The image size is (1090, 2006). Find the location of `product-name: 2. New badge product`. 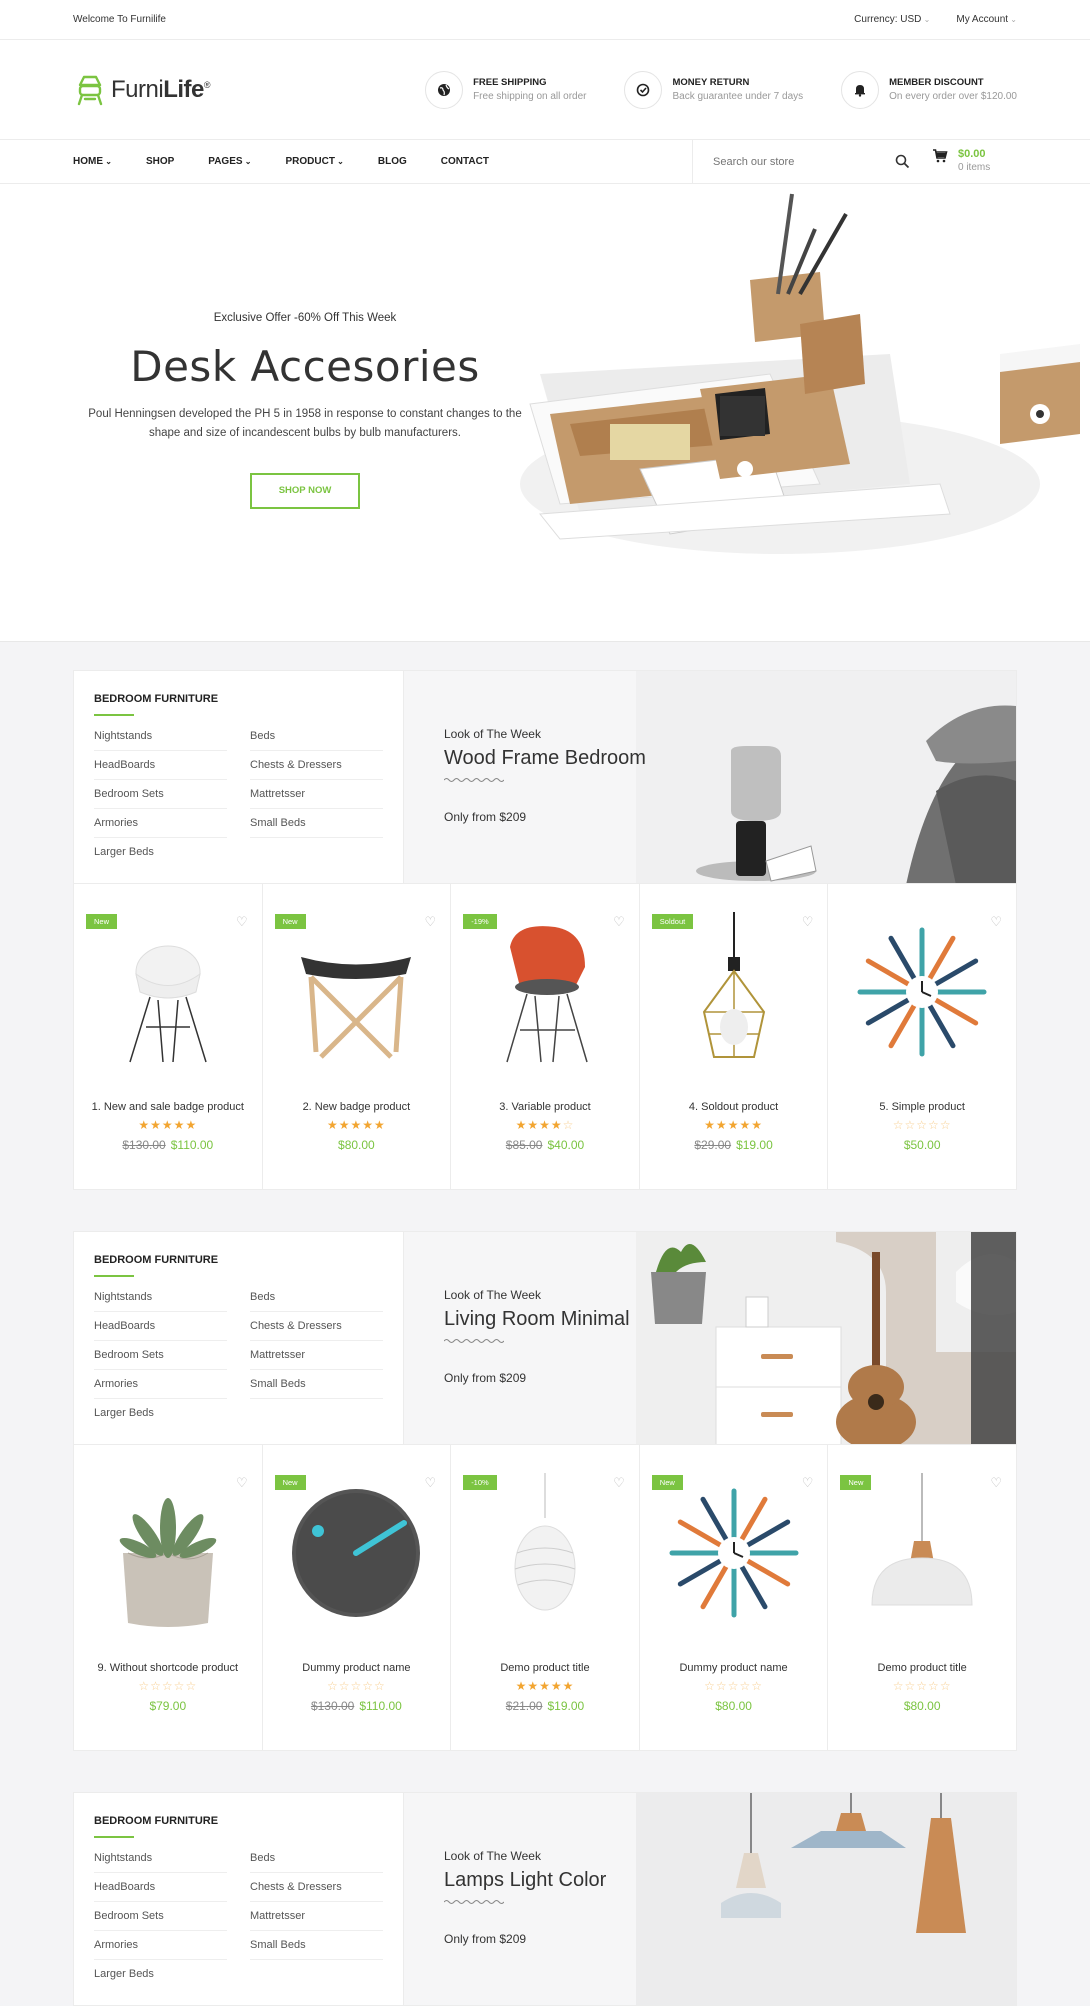

product-name: 2. New badge product is located at coordinates (357, 1107).